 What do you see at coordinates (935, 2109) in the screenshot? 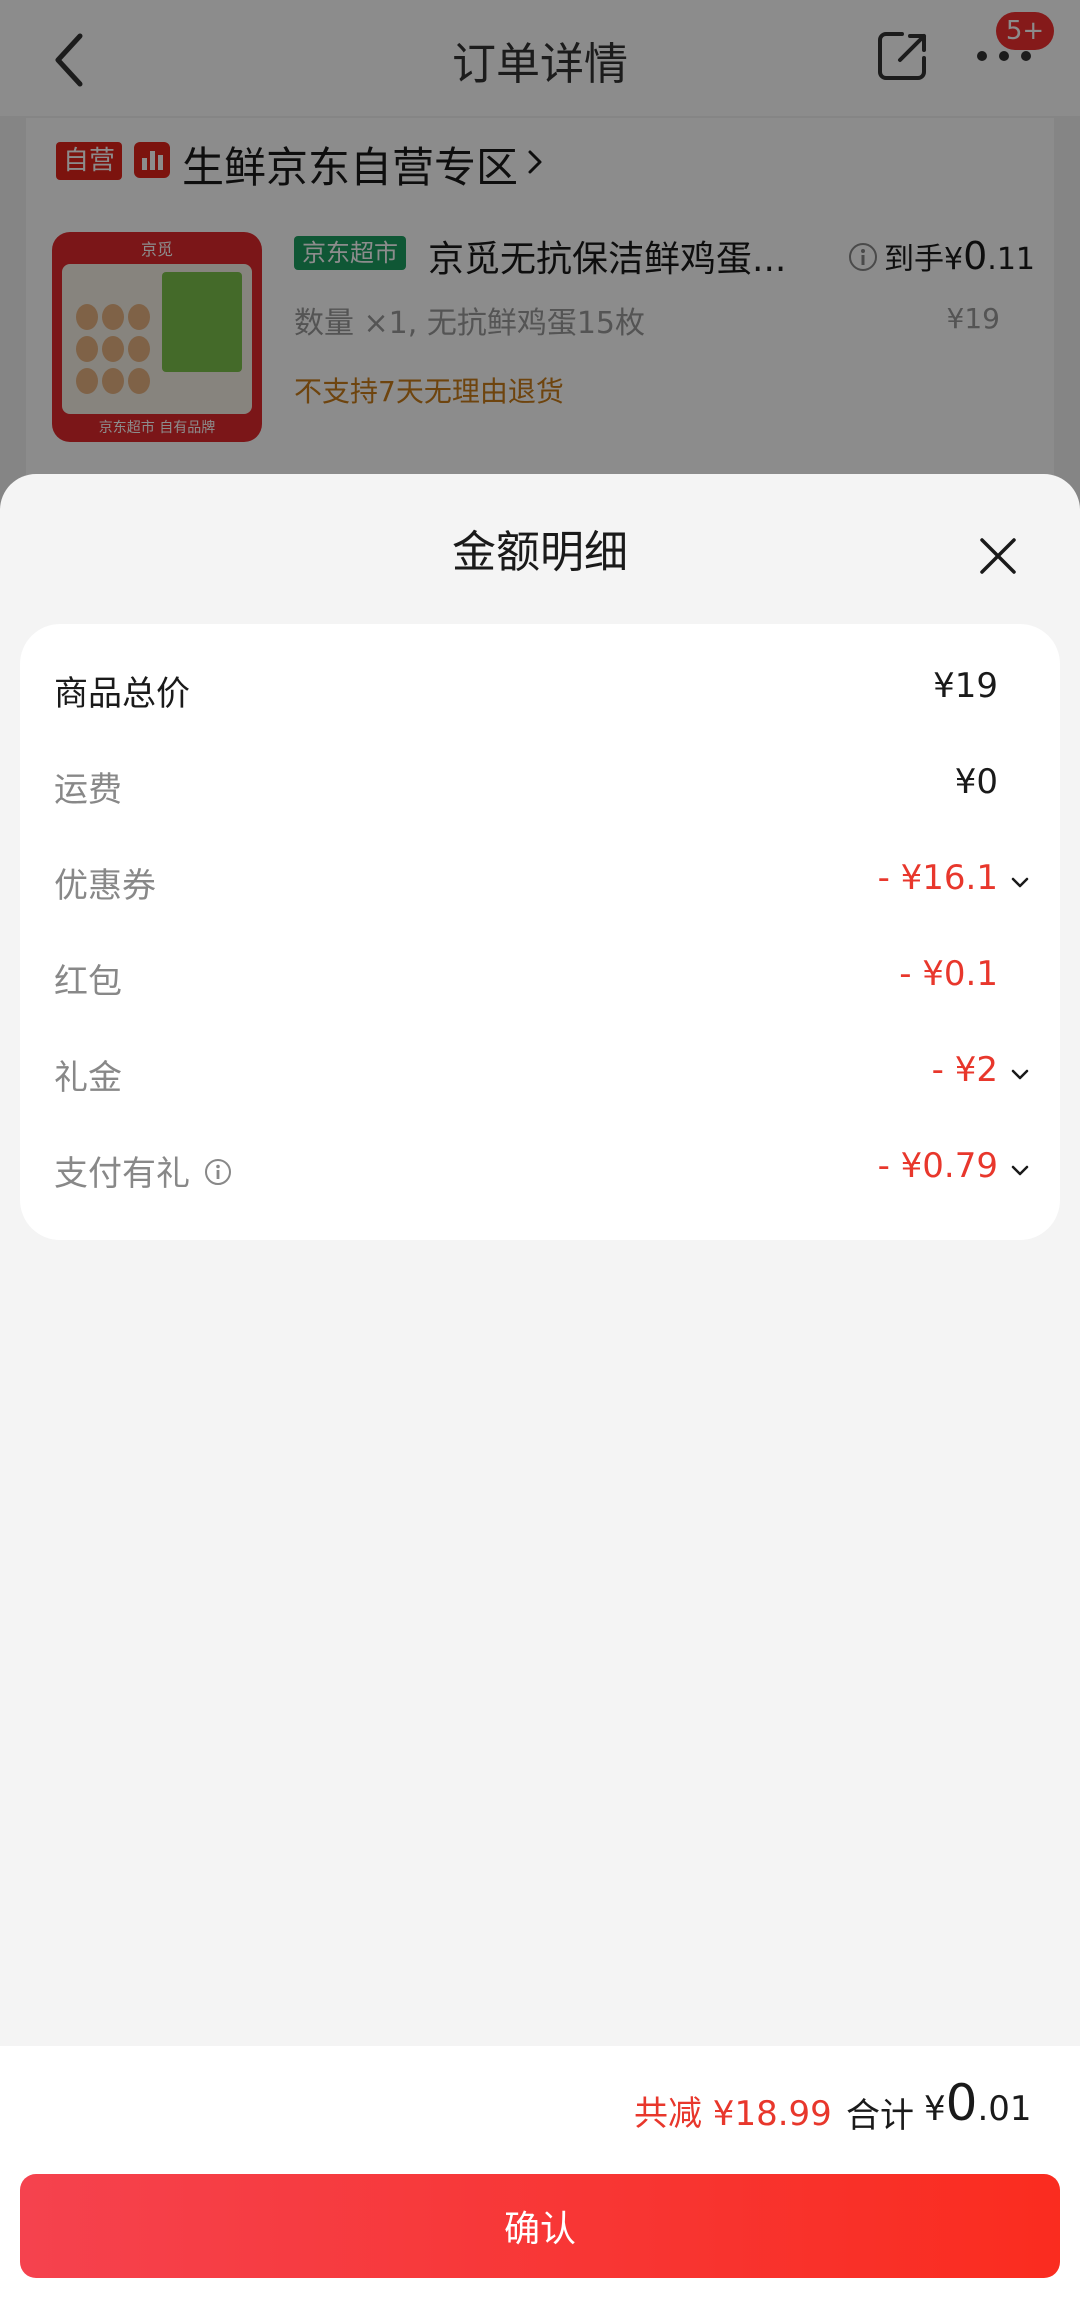
I see `total-currency: ¥` at bounding box center [935, 2109].